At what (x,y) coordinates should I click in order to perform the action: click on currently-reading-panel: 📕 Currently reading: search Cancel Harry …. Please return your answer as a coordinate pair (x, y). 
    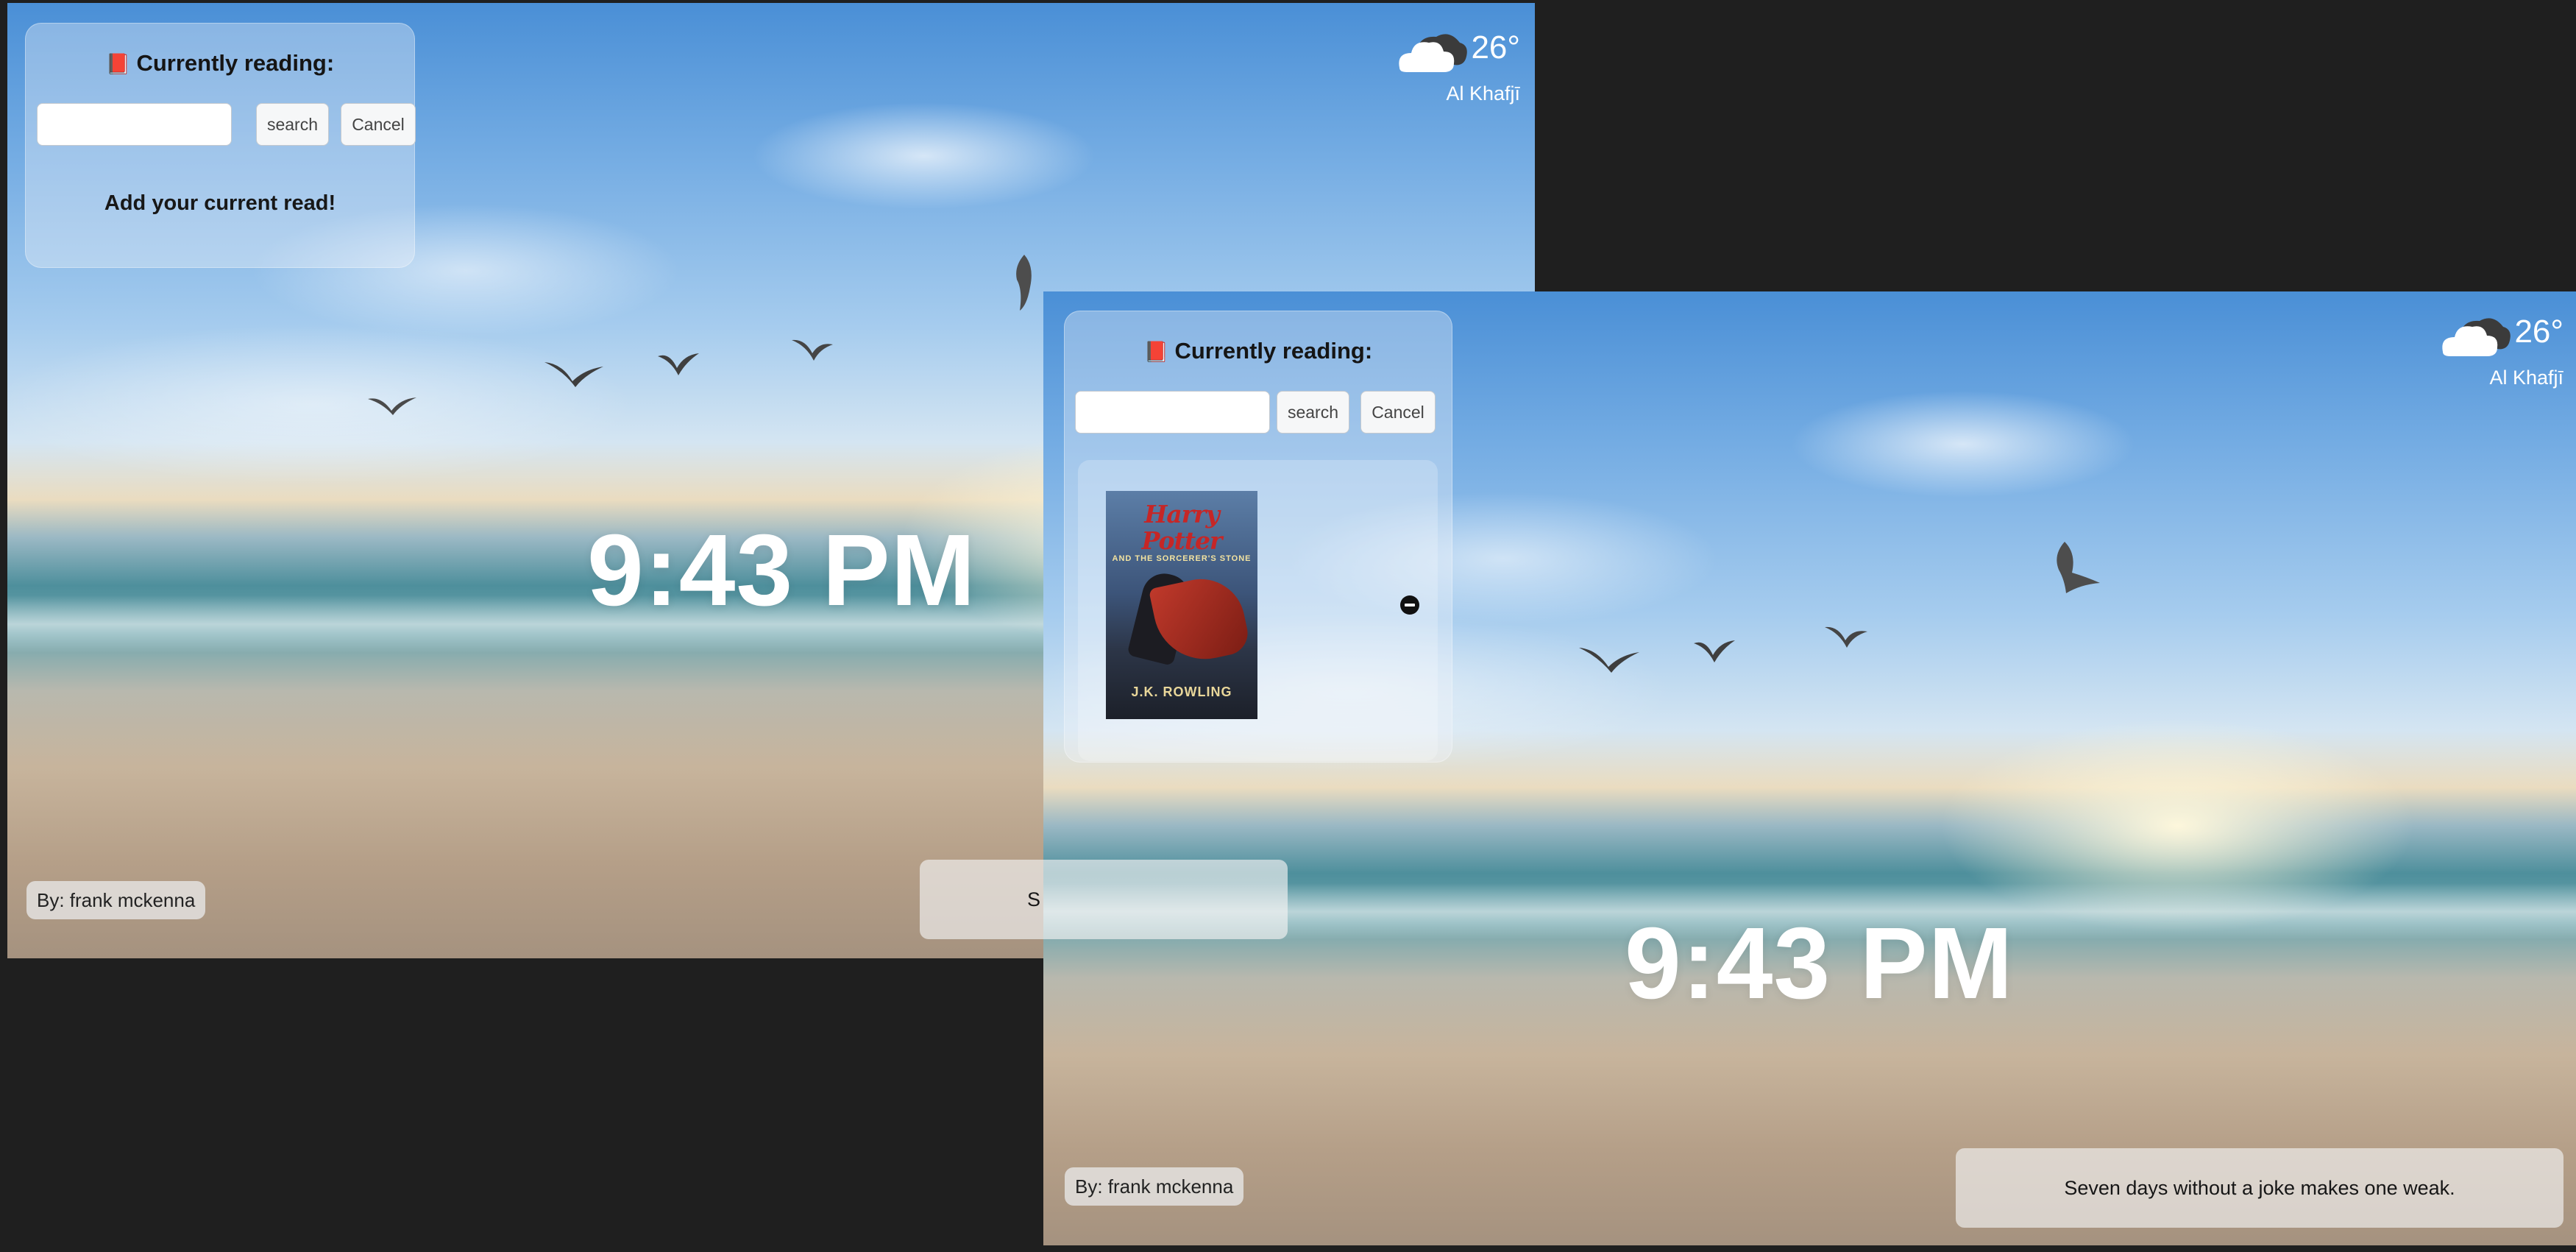
    Looking at the image, I should click on (1258, 537).